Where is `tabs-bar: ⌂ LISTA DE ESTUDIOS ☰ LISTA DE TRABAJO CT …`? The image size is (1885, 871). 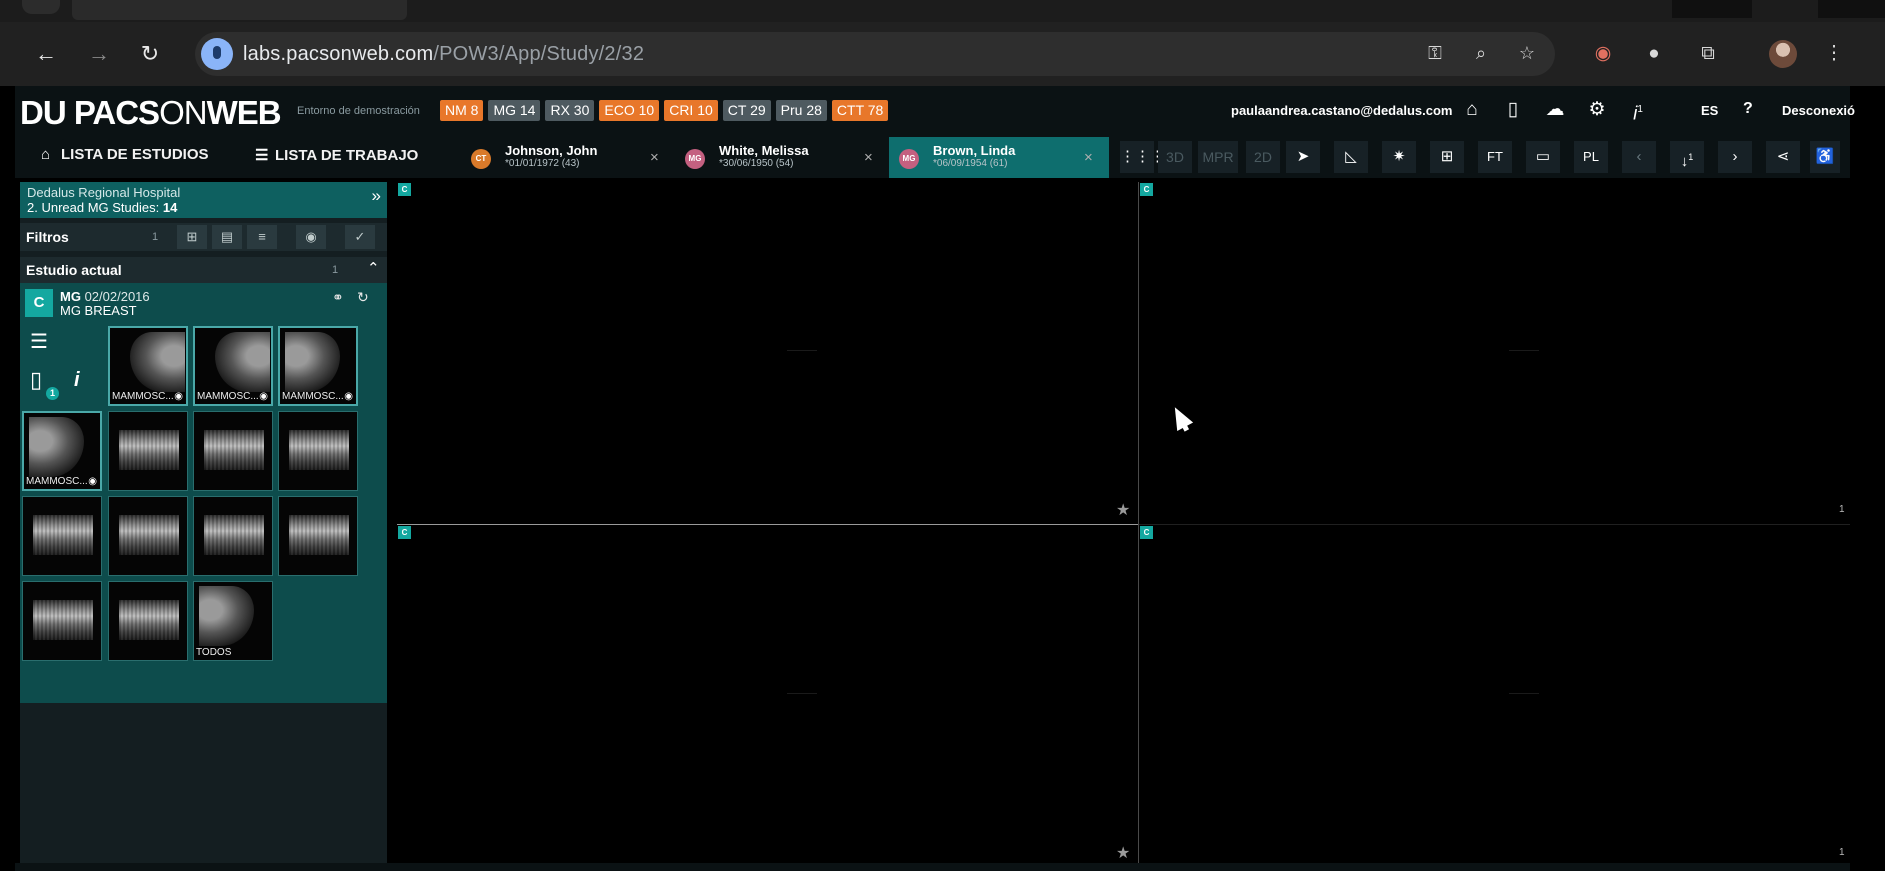
tabs-bar: ⌂ LISTA DE ESTUDIOS ☰ LISTA DE TRABAJO CT … is located at coordinates (932, 157).